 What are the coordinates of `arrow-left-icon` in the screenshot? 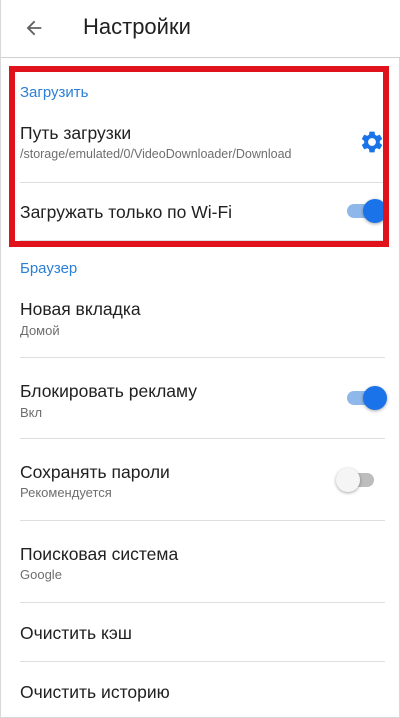 It's located at (34, 28).